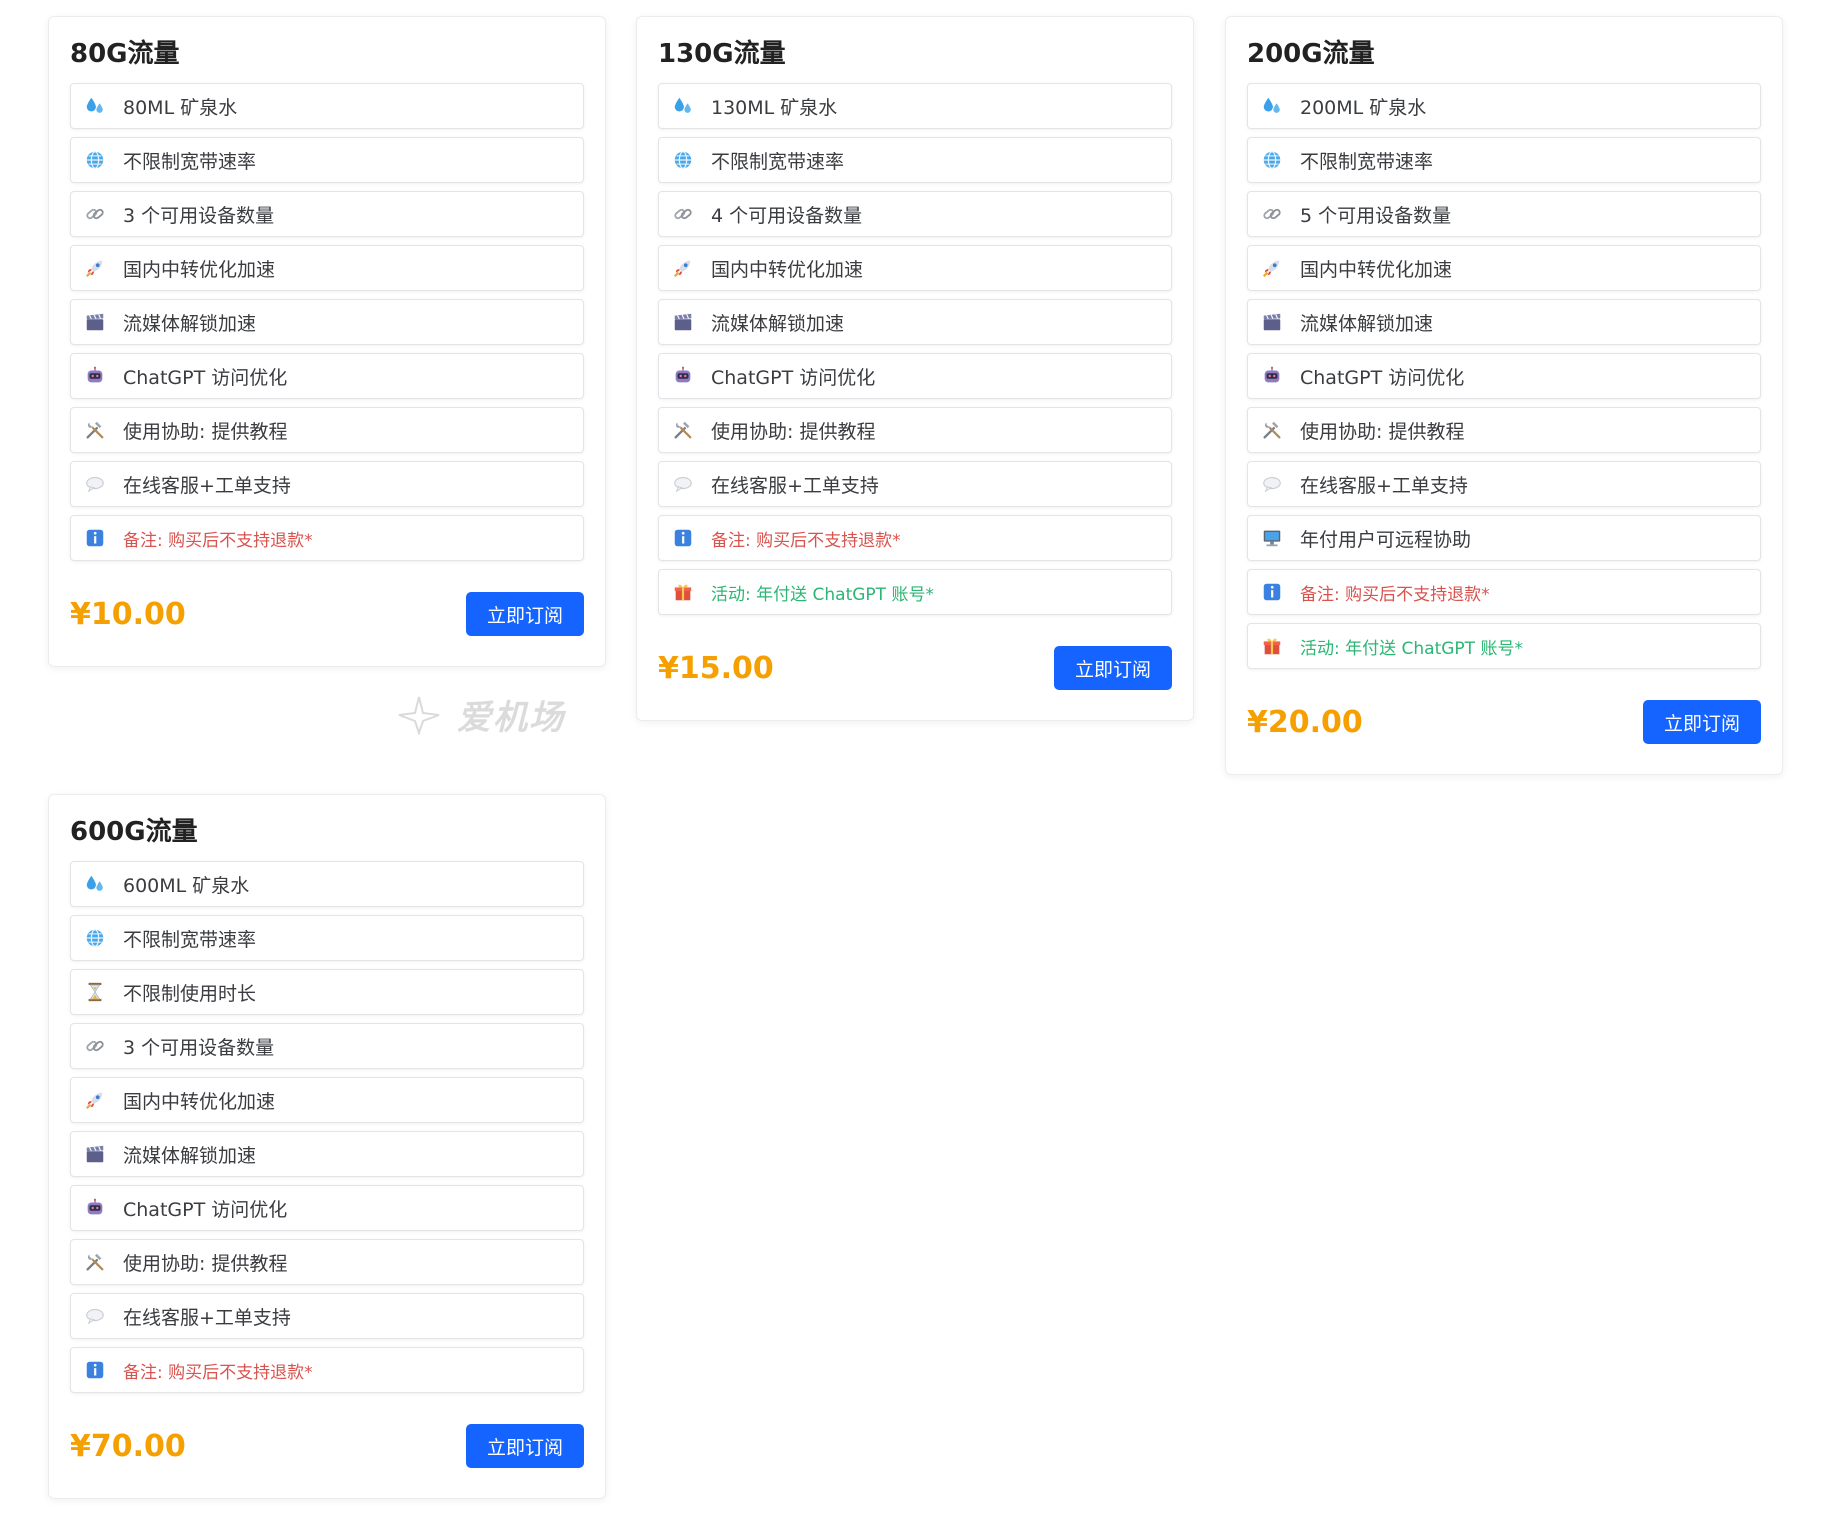  What do you see at coordinates (327, 884) in the screenshot?
I see `feature-item: 600ML 矿泉水` at bounding box center [327, 884].